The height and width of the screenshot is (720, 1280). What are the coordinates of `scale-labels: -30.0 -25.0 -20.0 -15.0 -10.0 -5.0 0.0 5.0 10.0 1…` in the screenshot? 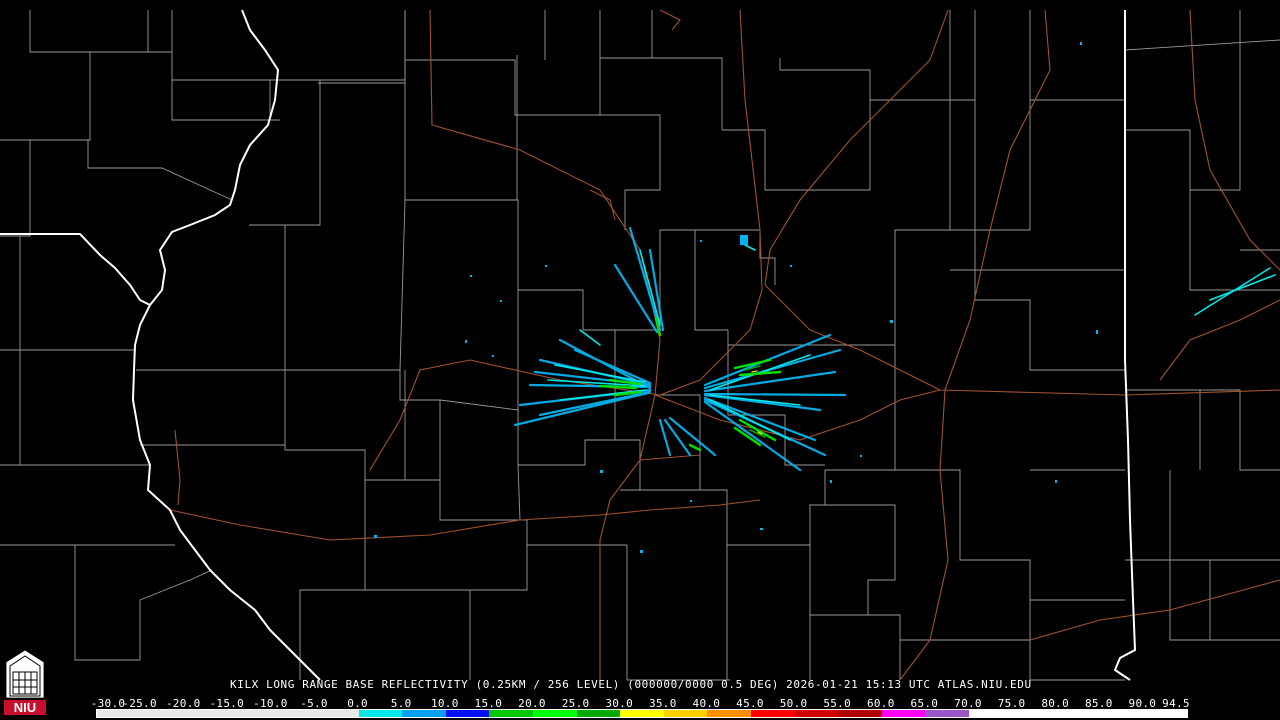 It's located at (640, 703).